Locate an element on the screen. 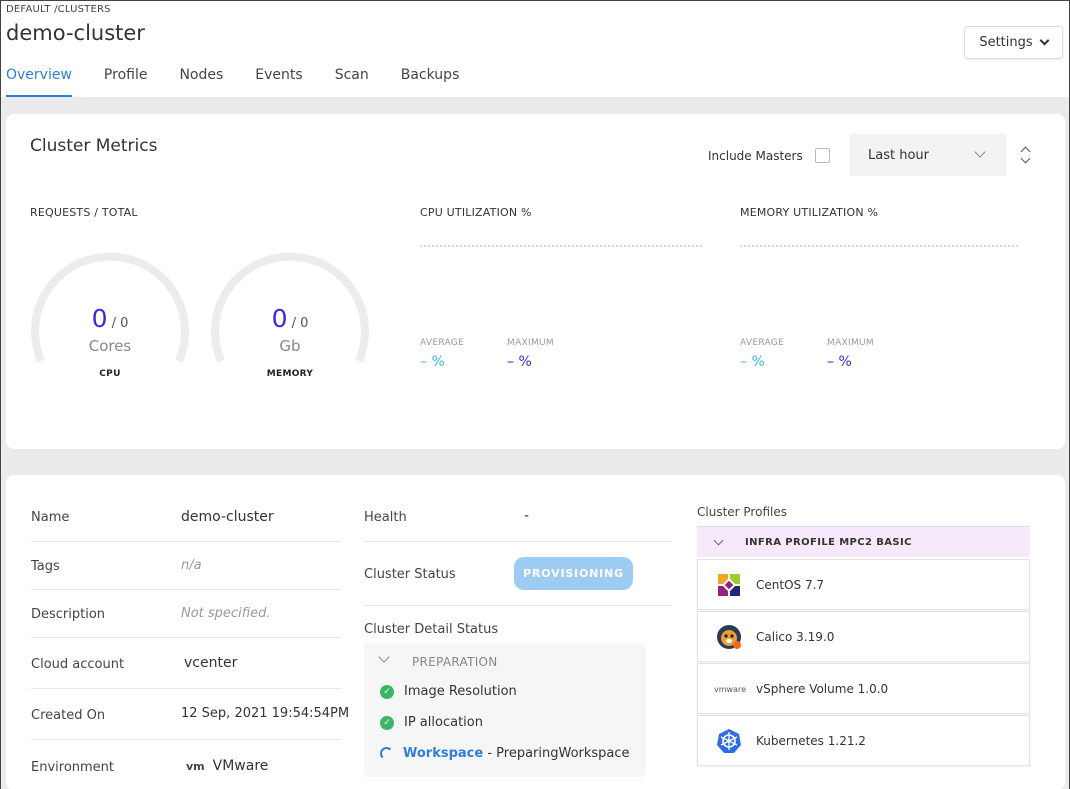 The image size is (1070, 789). environment-value-group: vm VMware is located at coordinates (227, 766).